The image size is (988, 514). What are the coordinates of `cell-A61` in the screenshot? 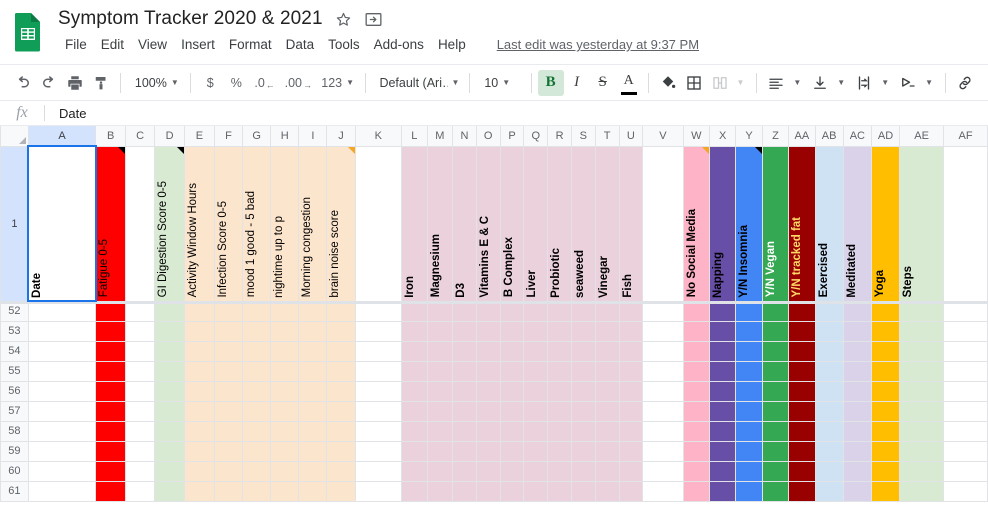 It's located at (62, 491).